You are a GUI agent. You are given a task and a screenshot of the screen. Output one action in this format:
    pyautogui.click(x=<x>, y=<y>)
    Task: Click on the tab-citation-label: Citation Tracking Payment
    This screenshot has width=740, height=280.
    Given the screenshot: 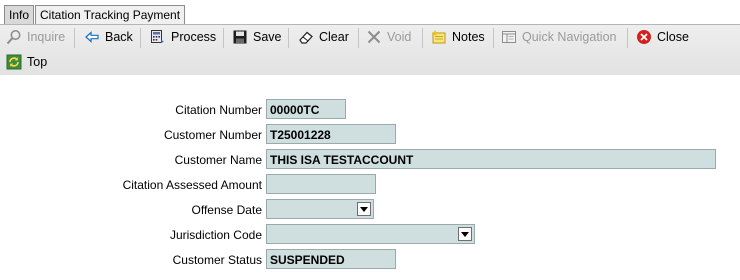 What is the action you would take?
    pyautogui.click(x=110, y=15)
    